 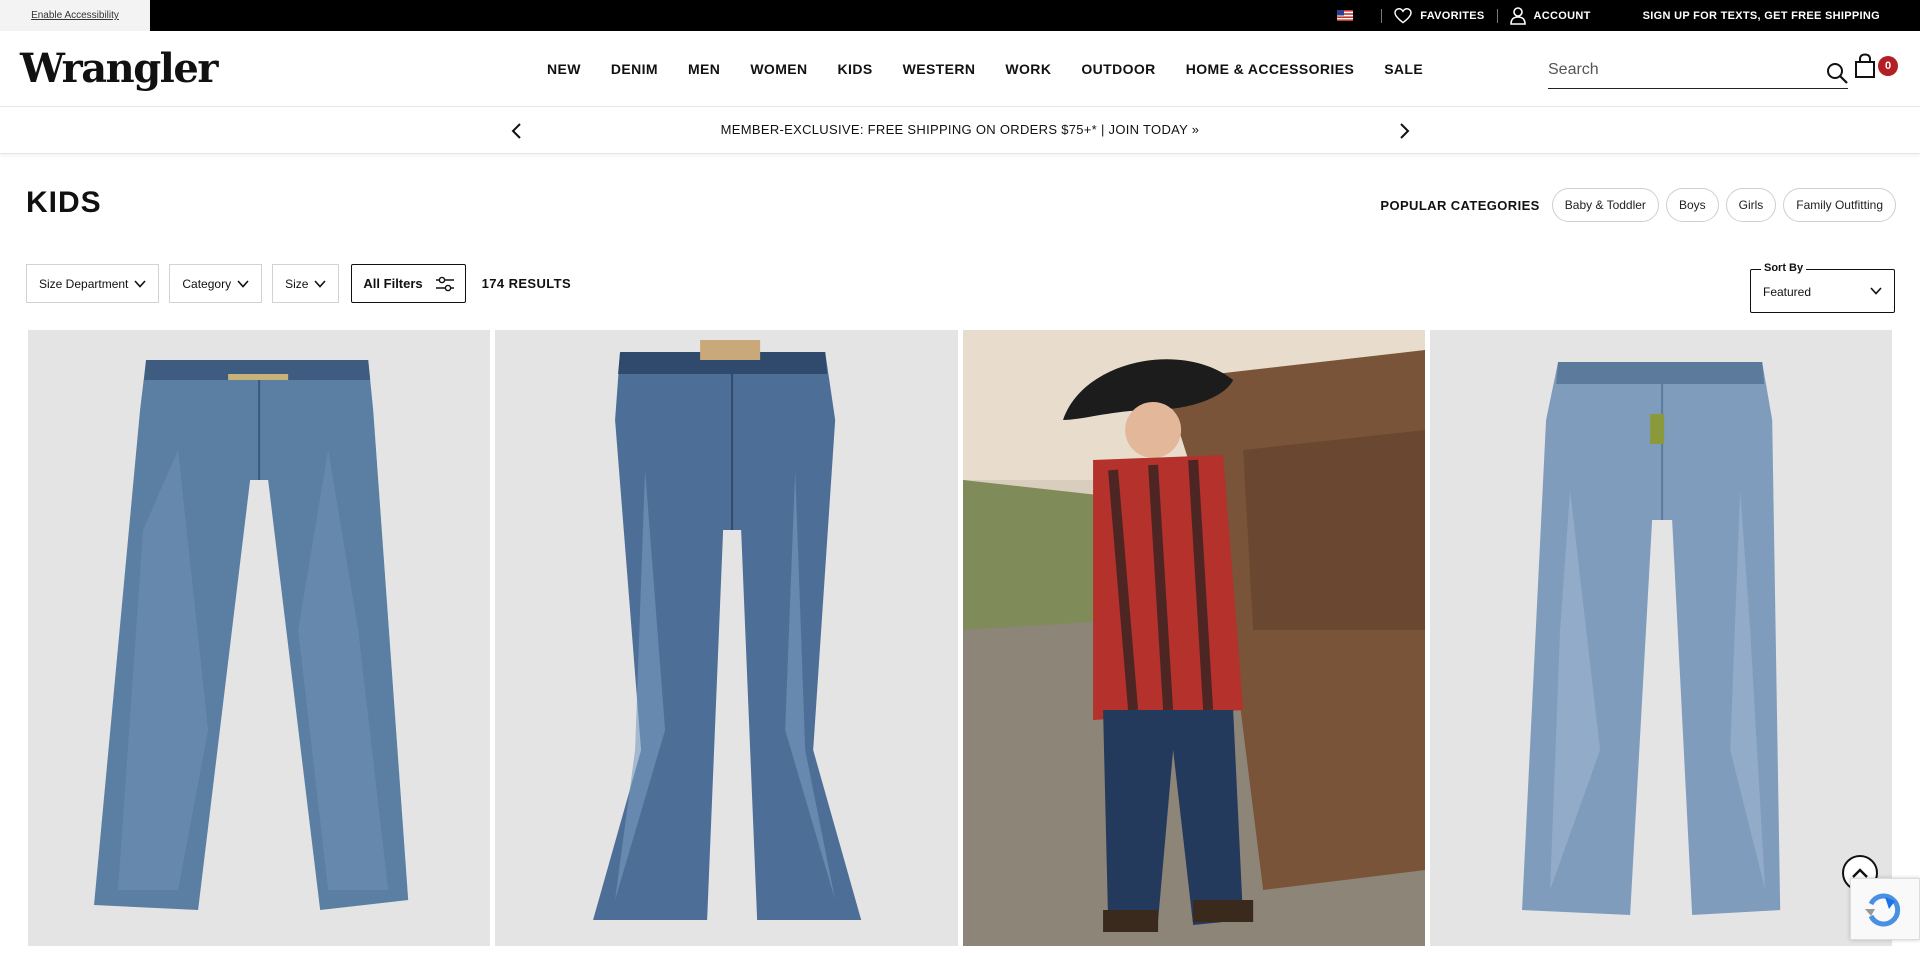 I want to click on nav-item-denim: DENIM, so click(x=634, y=69).